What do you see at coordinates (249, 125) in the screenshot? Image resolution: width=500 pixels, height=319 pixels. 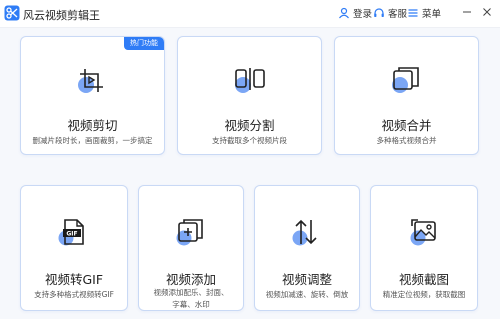 I see `feature-title: 视频分割` at bounding box center [249, 125].